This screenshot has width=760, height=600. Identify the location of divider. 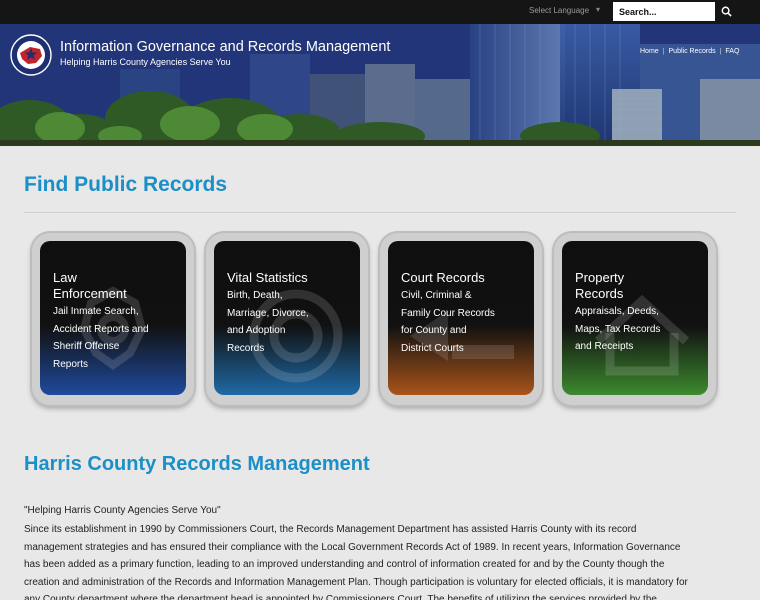
(380, 212).